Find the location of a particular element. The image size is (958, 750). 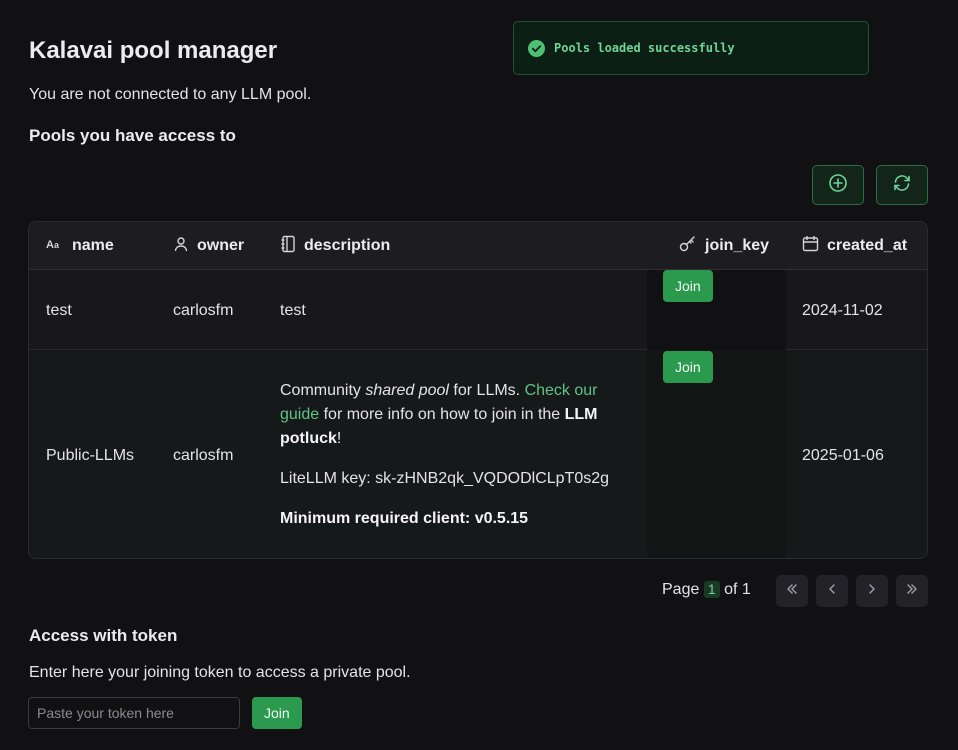

success-toast: Pools loaded successfully is located at coordinates (691, 48).